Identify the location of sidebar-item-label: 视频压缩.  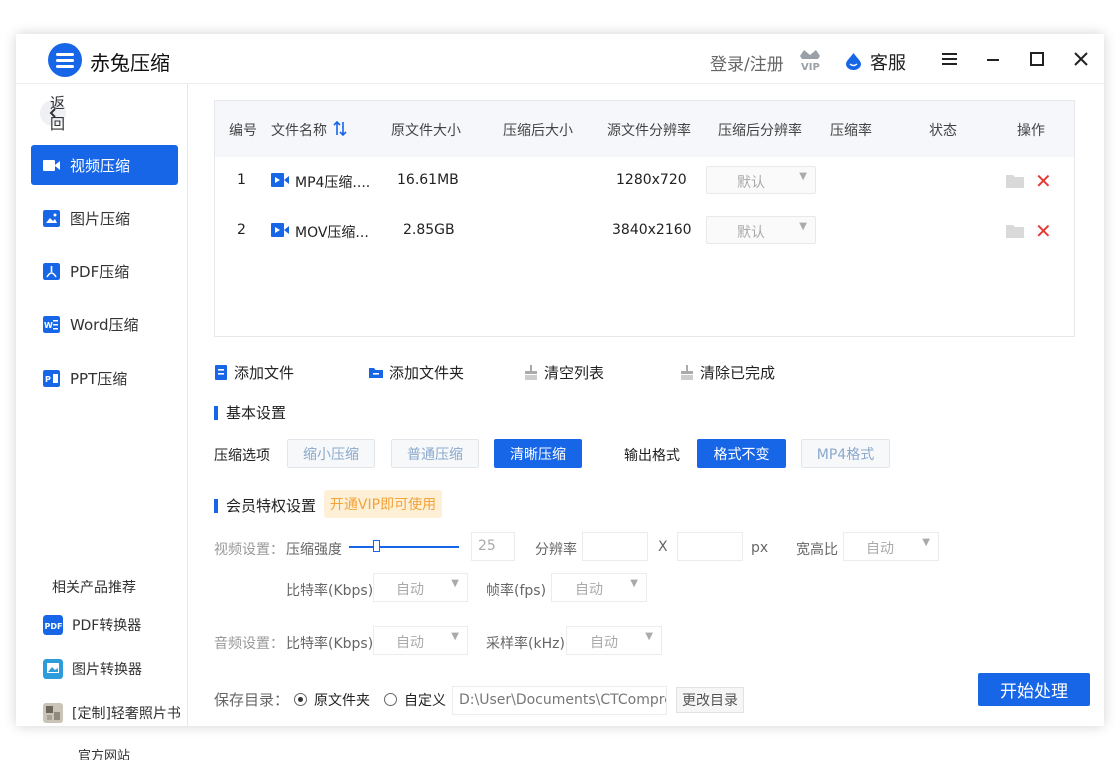
(100, 165).